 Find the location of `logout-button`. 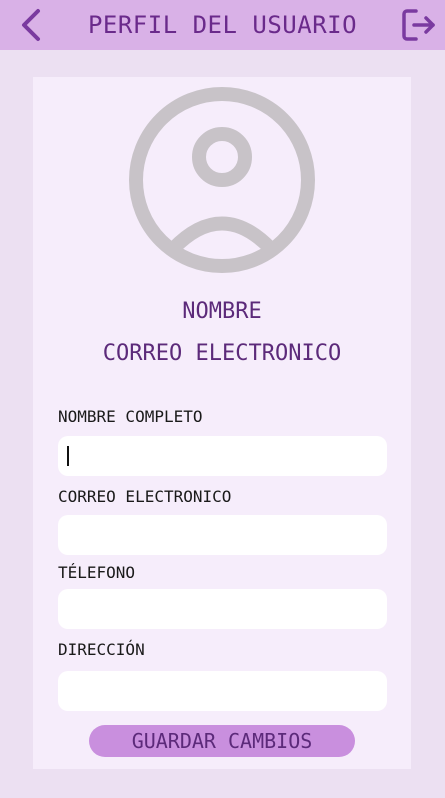

logout-button is located at coordinates (419, 25).